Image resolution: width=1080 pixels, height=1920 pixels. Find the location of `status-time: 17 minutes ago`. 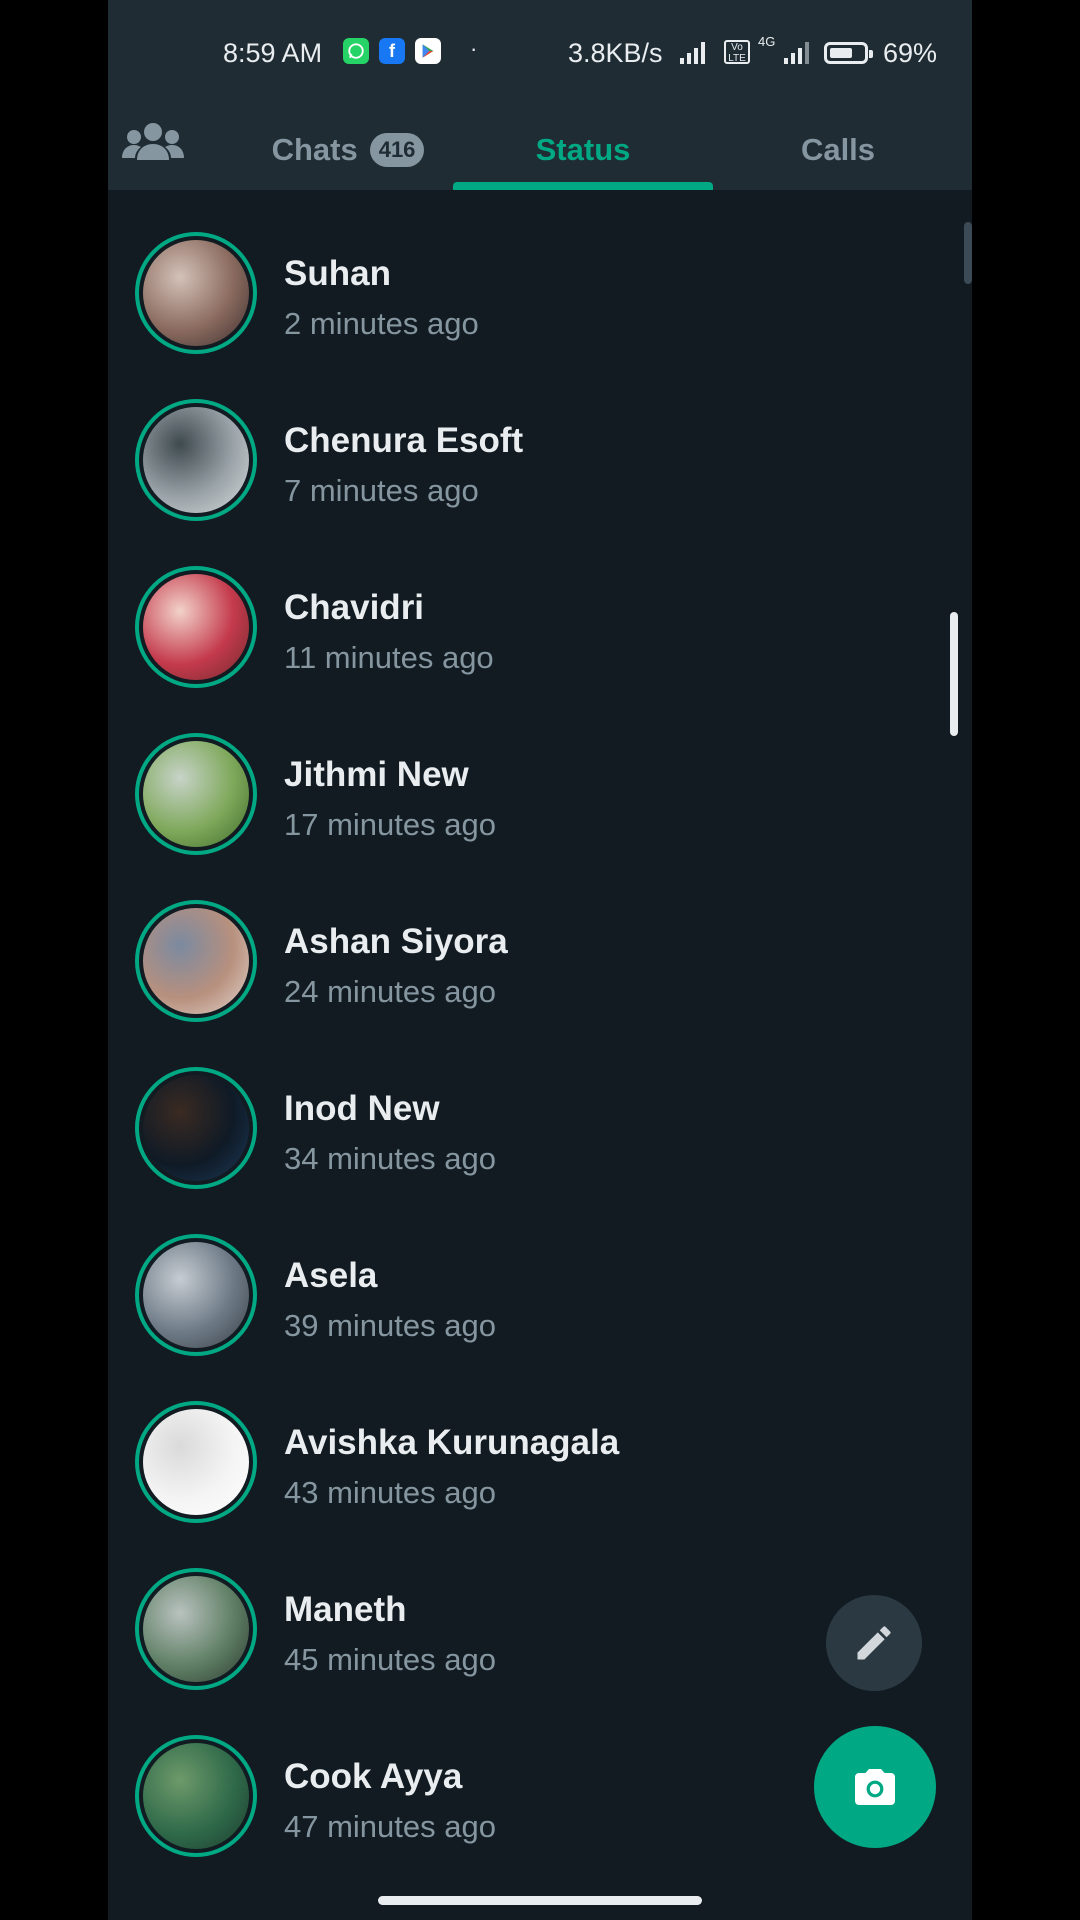

status-time: 17 minutes ago is located at coordinates (390, 824).